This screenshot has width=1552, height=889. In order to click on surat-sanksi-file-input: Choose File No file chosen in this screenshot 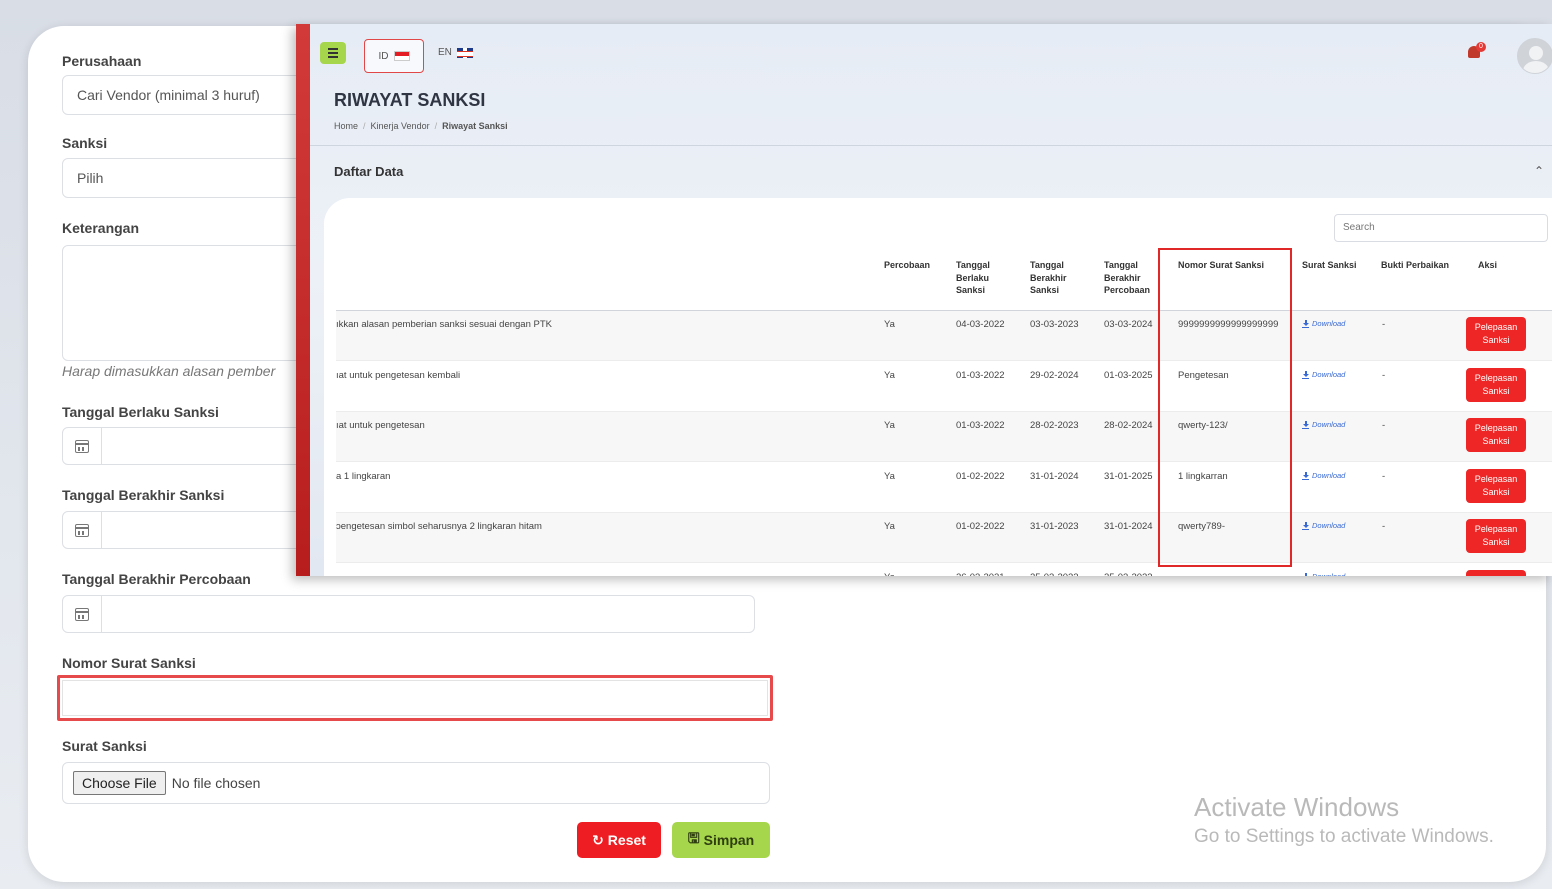, I will do `click(416, 783)`.